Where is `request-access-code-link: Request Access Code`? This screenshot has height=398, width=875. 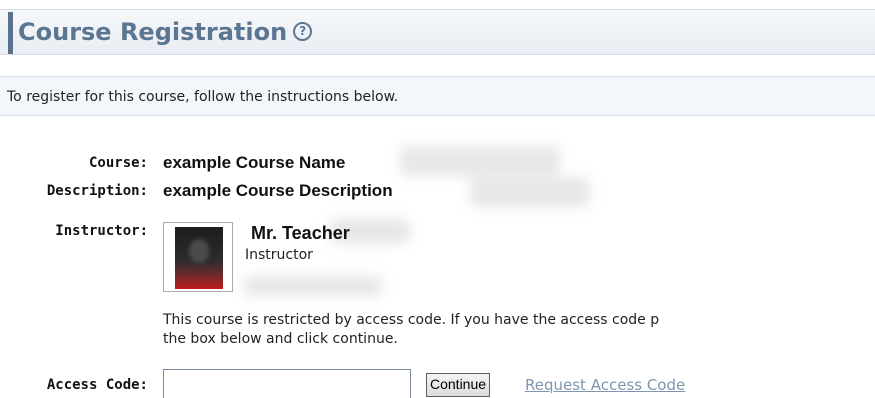 request-access-code-link: Request Access Code is located at coordinates (605, 385).